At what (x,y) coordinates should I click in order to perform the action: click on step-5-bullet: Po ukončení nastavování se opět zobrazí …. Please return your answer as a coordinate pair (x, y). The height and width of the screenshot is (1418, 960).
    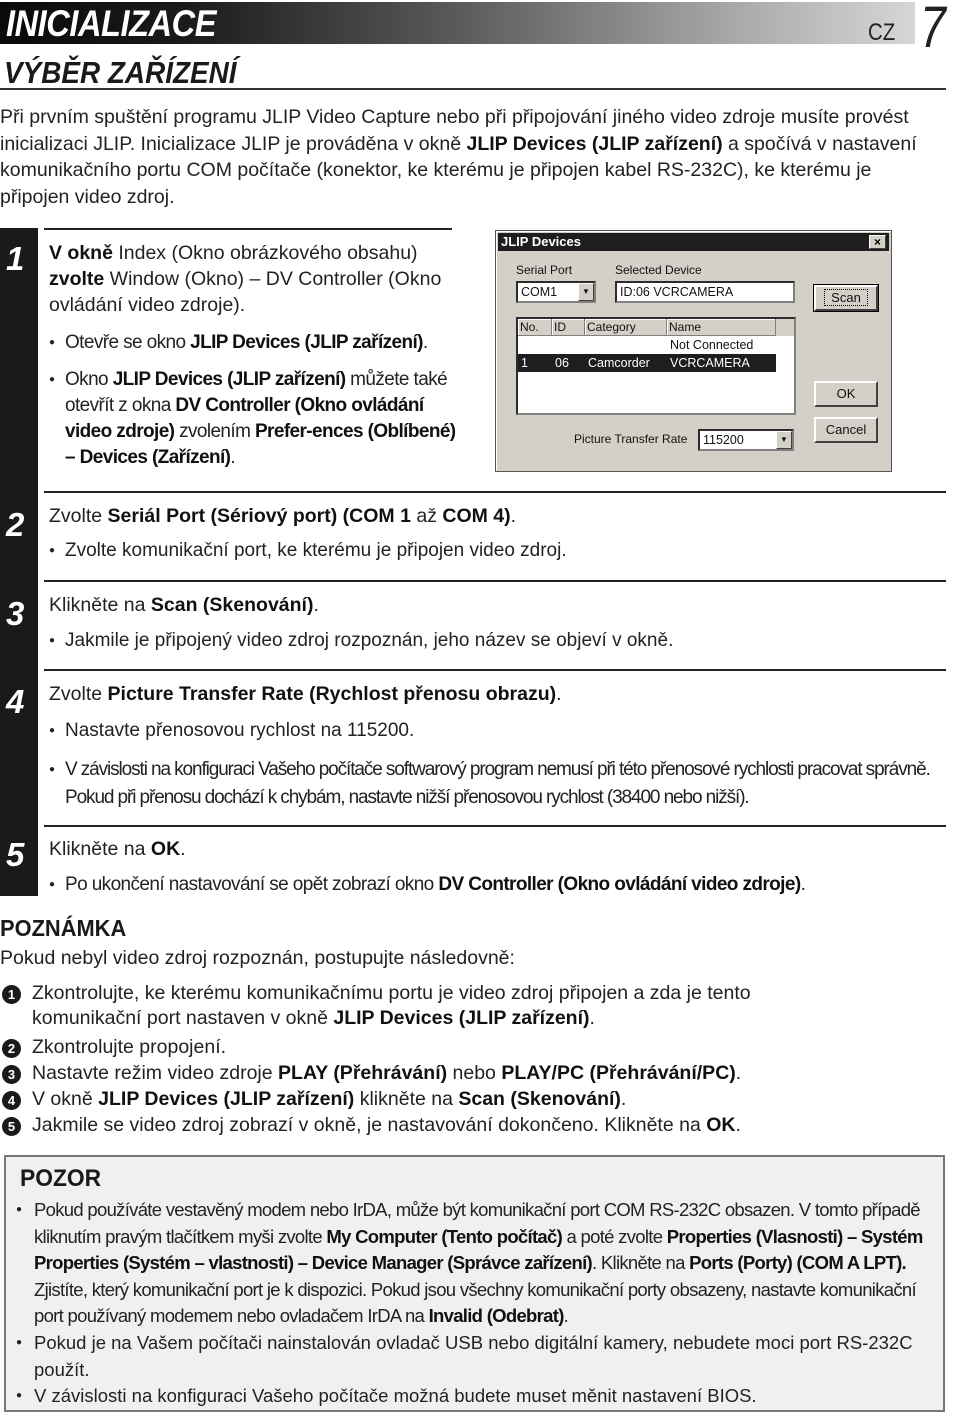
    Looking at the image, I should click on (496, 885).